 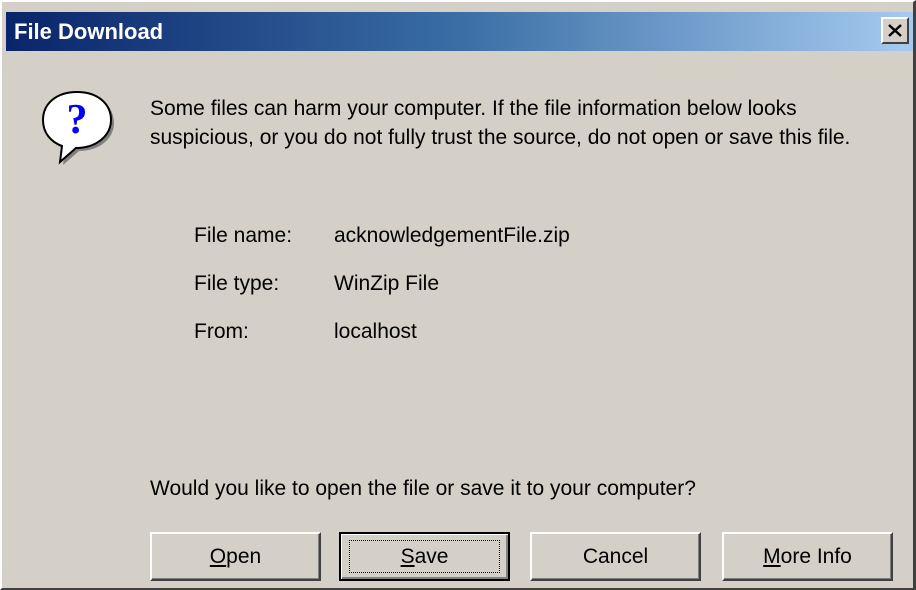 What do you see at coordinates (816, 556) in the screenshot?
I see `more-info-button-label: ore Info` at bounding box center [816, 556].